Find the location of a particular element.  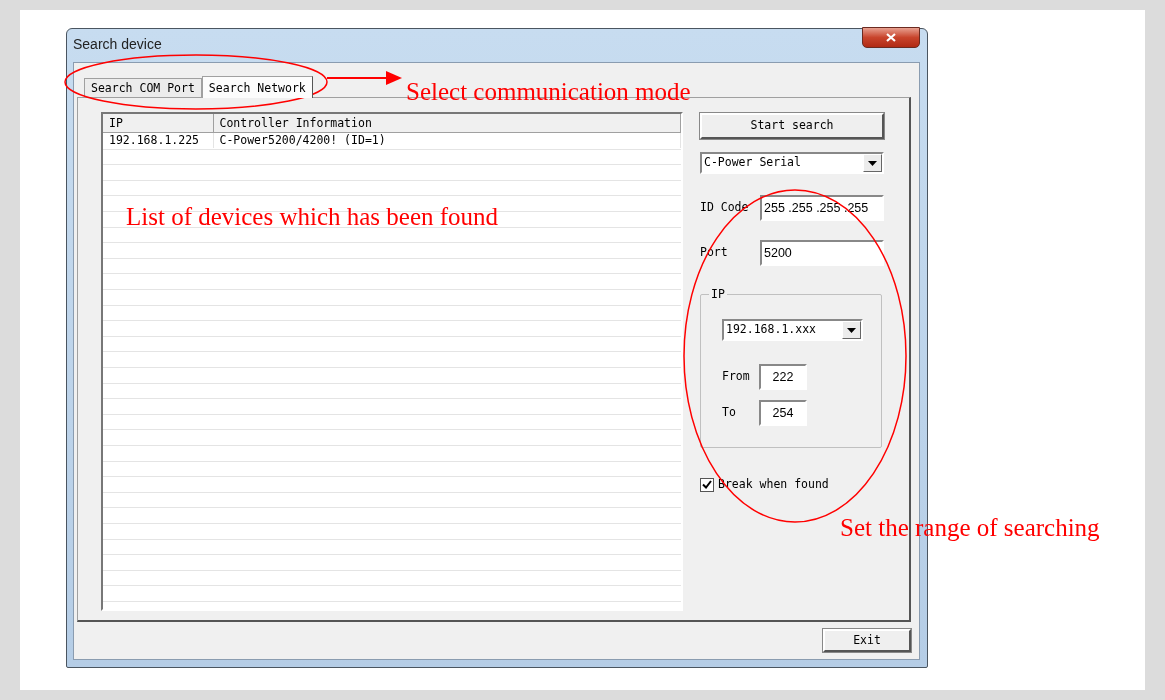

tab: Search COM Port is located at coordinates (143, 87).